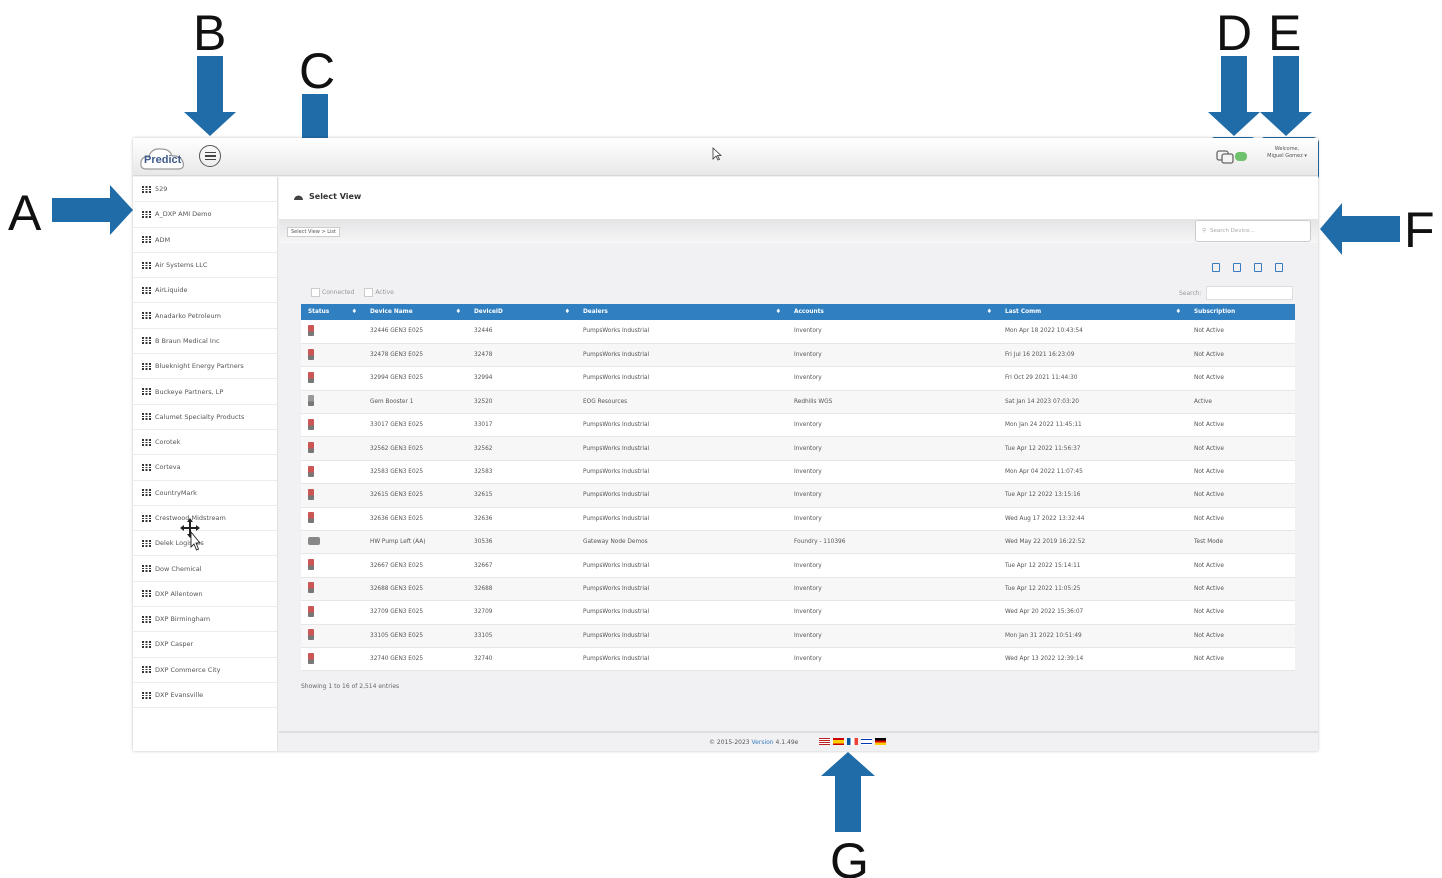 The image size is (1442, 878). Describe the element at coordinates (327, 196) in the screenshot. I see `select-view-button: Select View` at that location.